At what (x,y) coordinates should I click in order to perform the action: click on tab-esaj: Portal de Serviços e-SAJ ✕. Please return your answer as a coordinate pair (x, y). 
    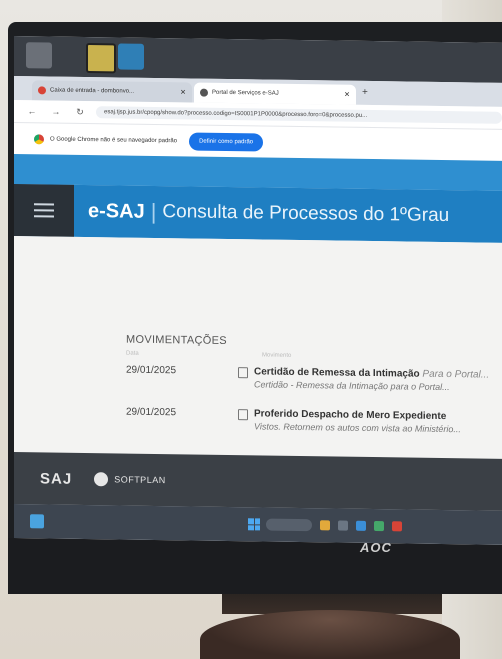
    Looking at the image, I should click on (275, 93).